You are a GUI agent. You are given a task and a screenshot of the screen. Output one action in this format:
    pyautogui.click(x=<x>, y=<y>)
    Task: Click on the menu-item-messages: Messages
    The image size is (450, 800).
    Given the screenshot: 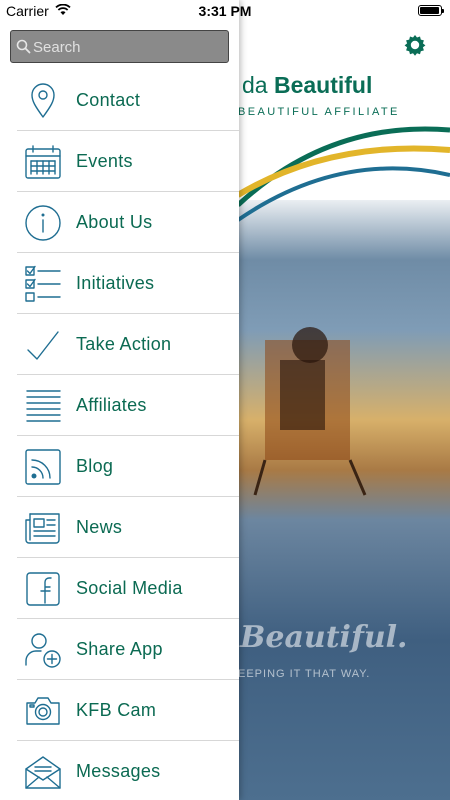 What is the action you would take?
    pyautogui.click(x=119, y=770)
    